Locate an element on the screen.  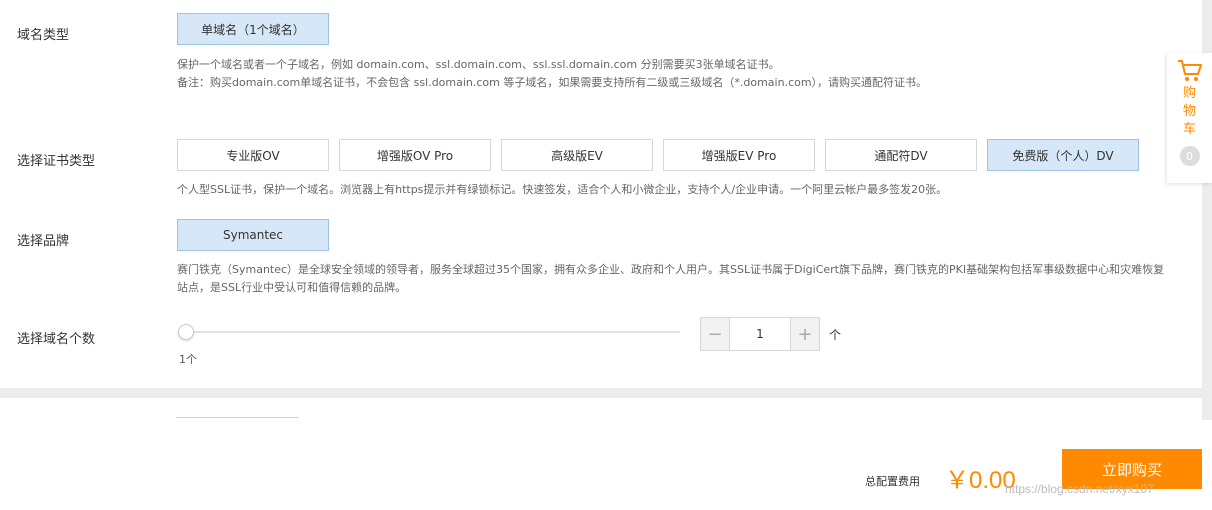
domain-type-label: 域名类型 is located at coordinates (43, 35).